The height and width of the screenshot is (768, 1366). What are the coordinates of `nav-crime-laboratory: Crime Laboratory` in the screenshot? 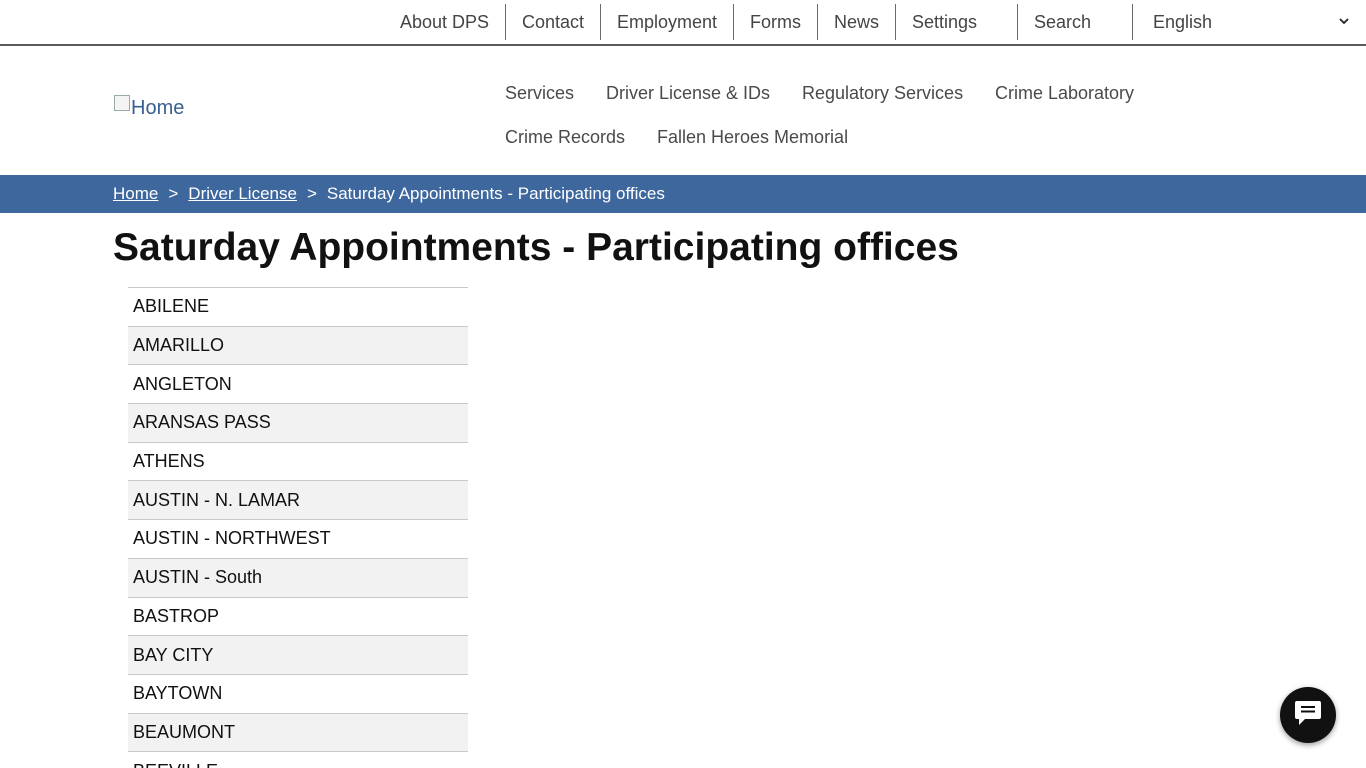 It's located at (1064, 93).